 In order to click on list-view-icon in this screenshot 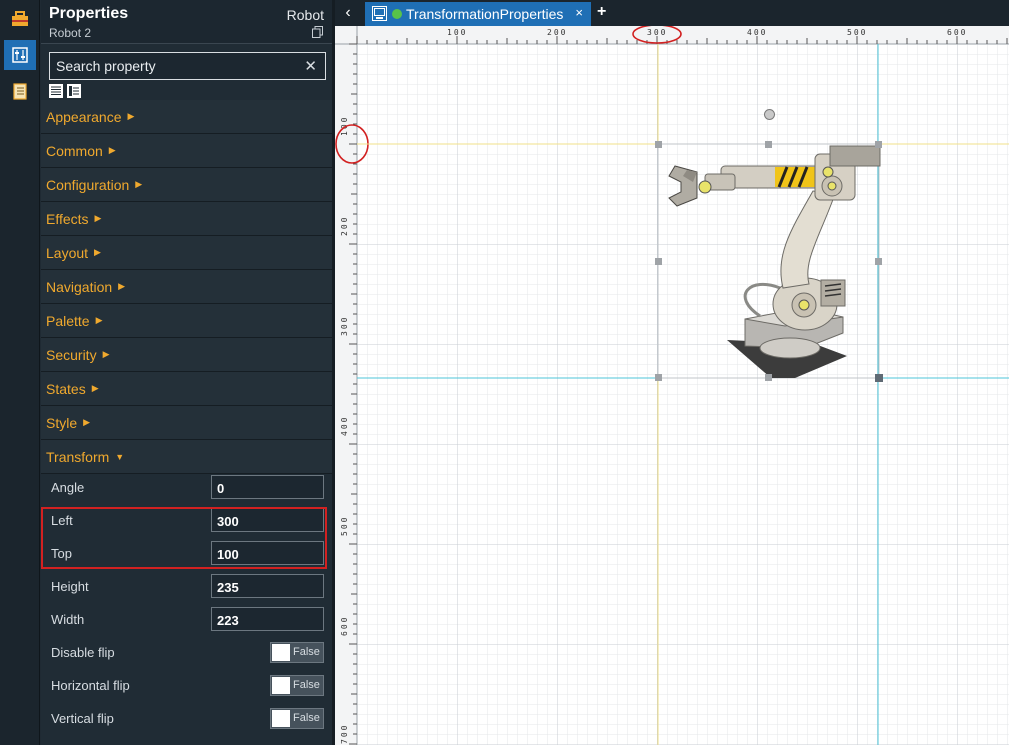, I will do `click(56, 91)`.